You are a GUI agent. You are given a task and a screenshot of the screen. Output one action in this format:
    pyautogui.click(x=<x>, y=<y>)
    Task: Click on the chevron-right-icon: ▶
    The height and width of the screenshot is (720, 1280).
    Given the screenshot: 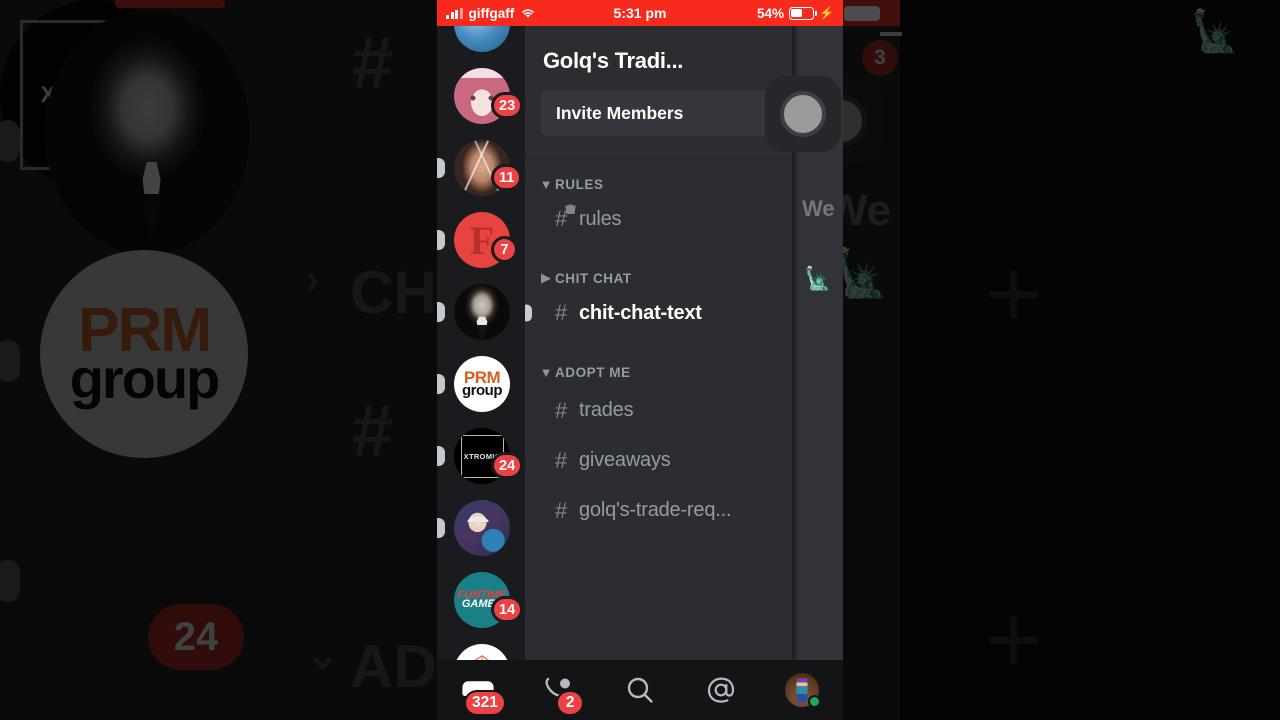 What is the action you would take?
    pyautogui.click(x=546, y=278)
    